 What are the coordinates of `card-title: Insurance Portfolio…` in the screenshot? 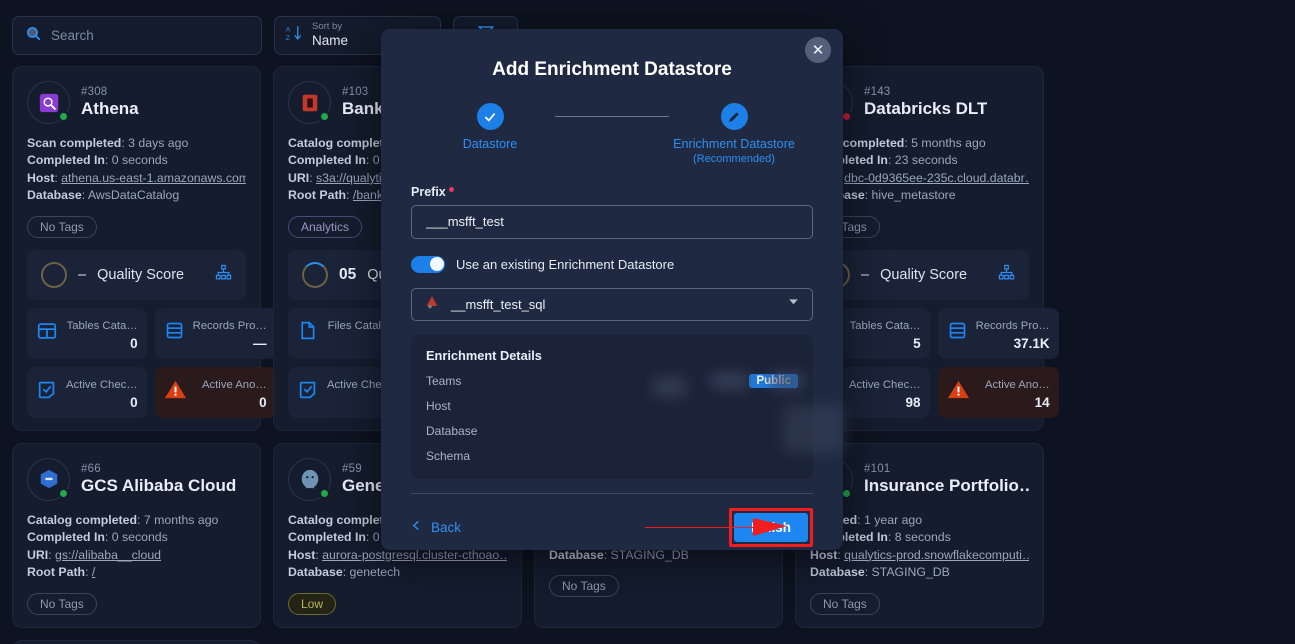 It's located at (946, 485).